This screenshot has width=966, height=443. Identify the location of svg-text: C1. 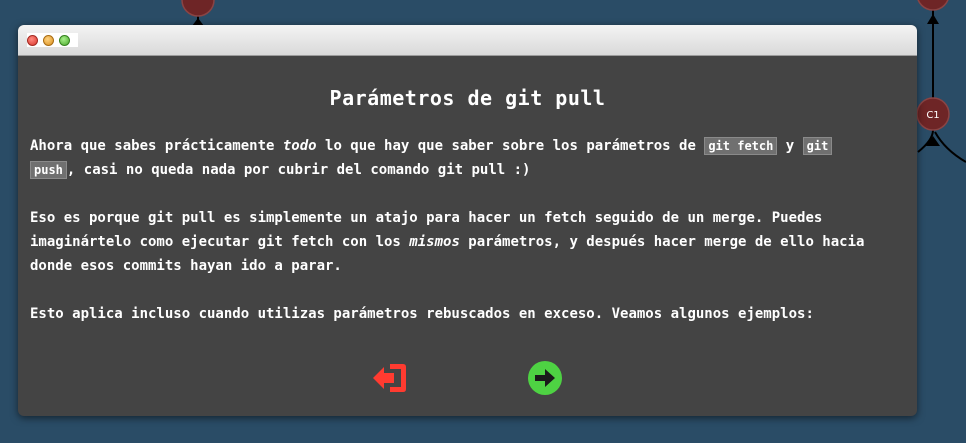
(932, 115).